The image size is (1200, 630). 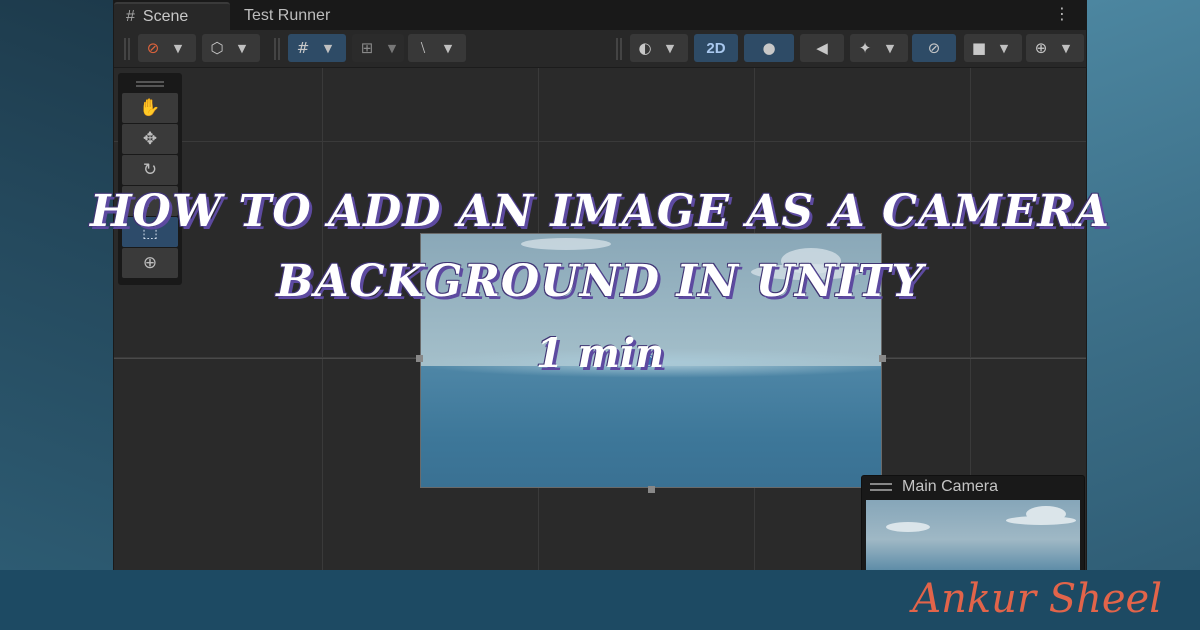 I want to click on rect-handle-bottom, so click(x=651, y=489).